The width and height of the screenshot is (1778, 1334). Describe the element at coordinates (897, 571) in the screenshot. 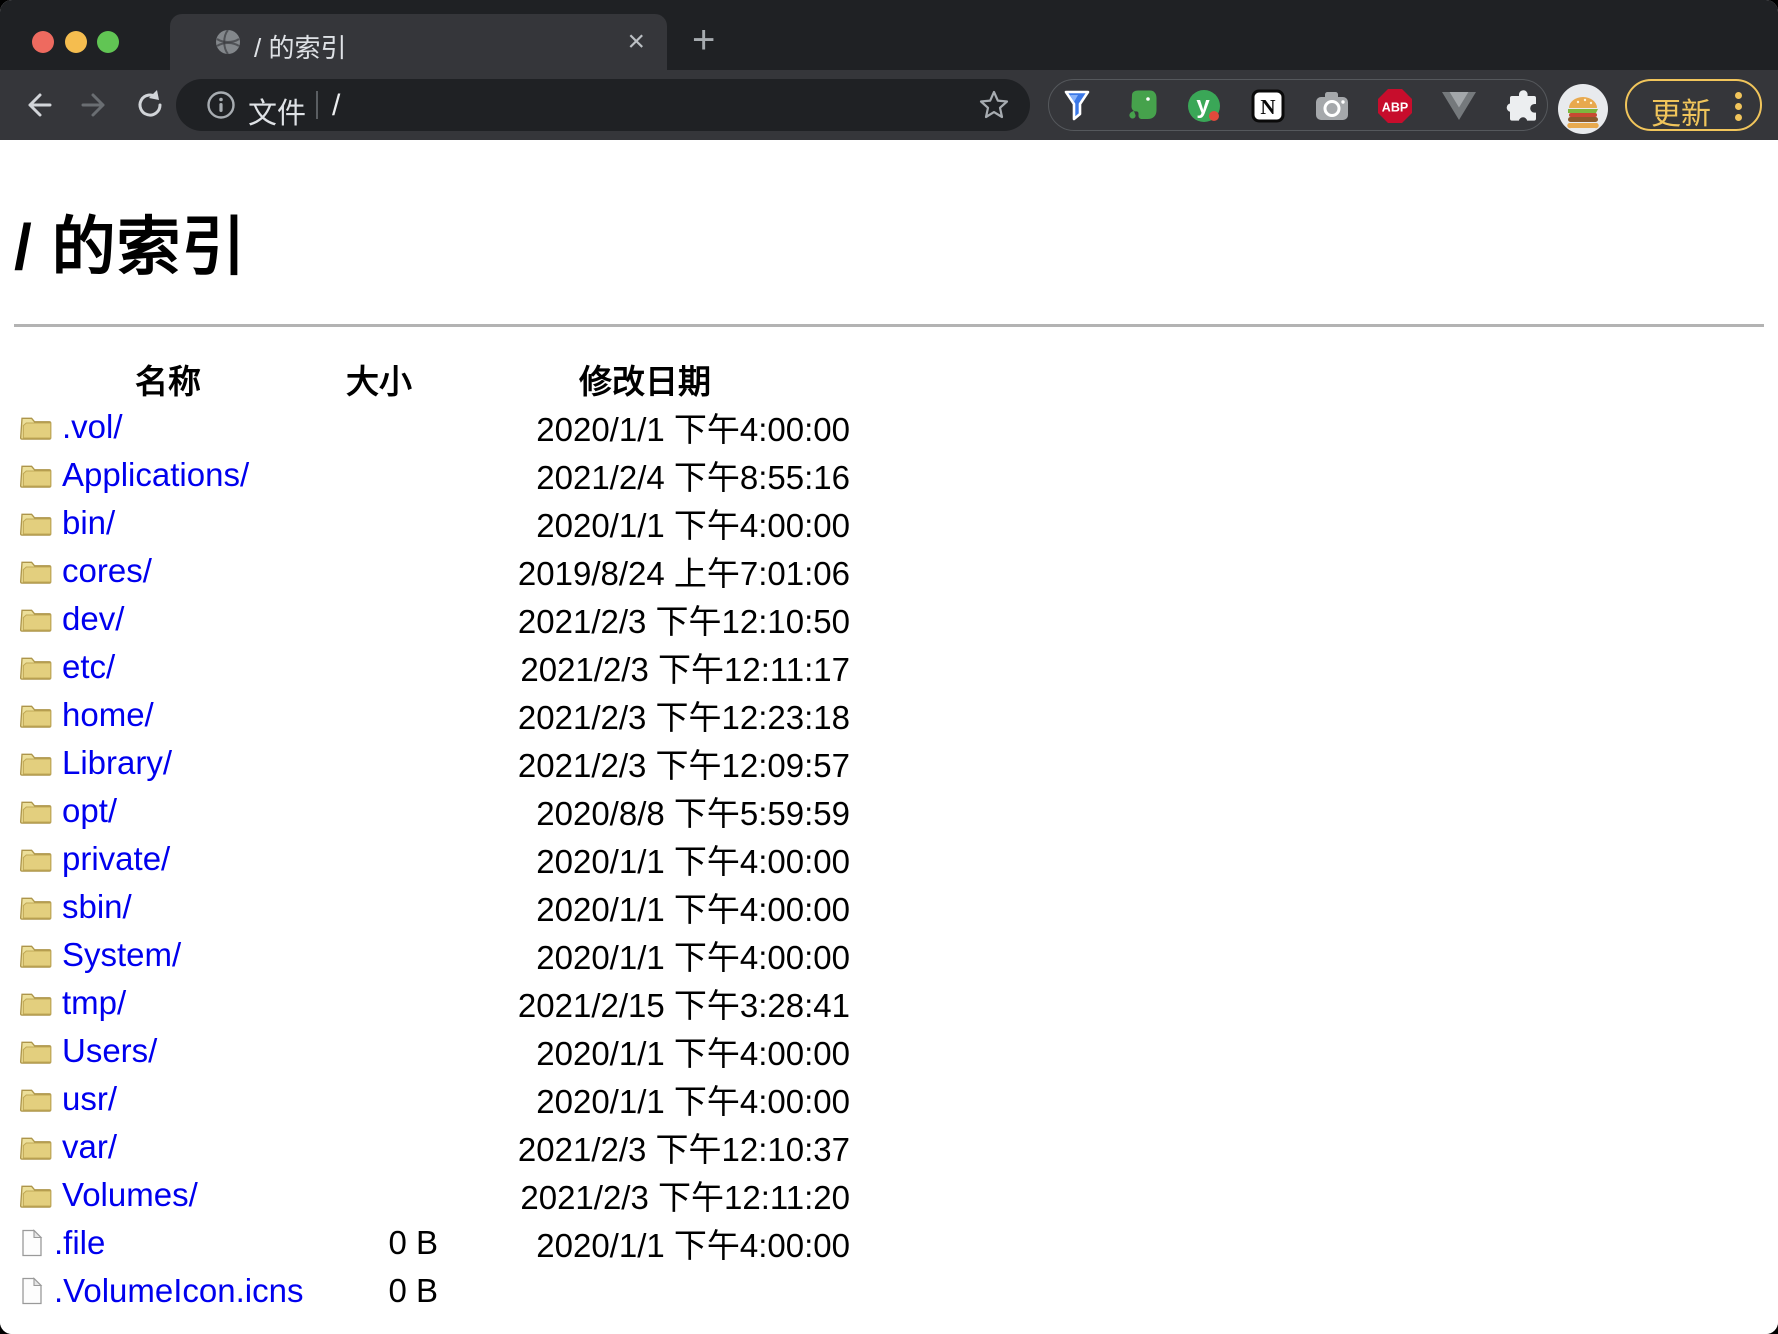

I see `table-row: cores/ 2019/8/24 上午7:01:06` at that location.